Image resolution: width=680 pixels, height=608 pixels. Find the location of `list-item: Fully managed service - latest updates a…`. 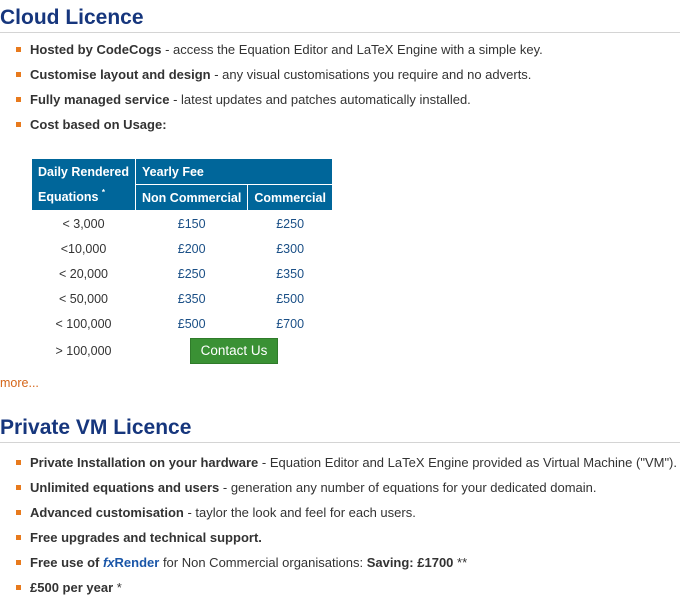

list-item: Fully managed service - latest updates a… is located at coordinates (340, 102).